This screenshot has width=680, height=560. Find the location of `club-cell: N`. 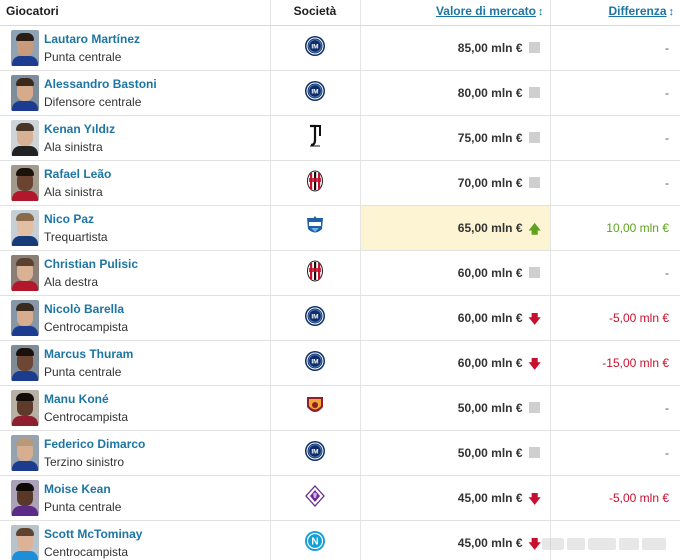

club-cell: N is located at coordinates (315, 540).